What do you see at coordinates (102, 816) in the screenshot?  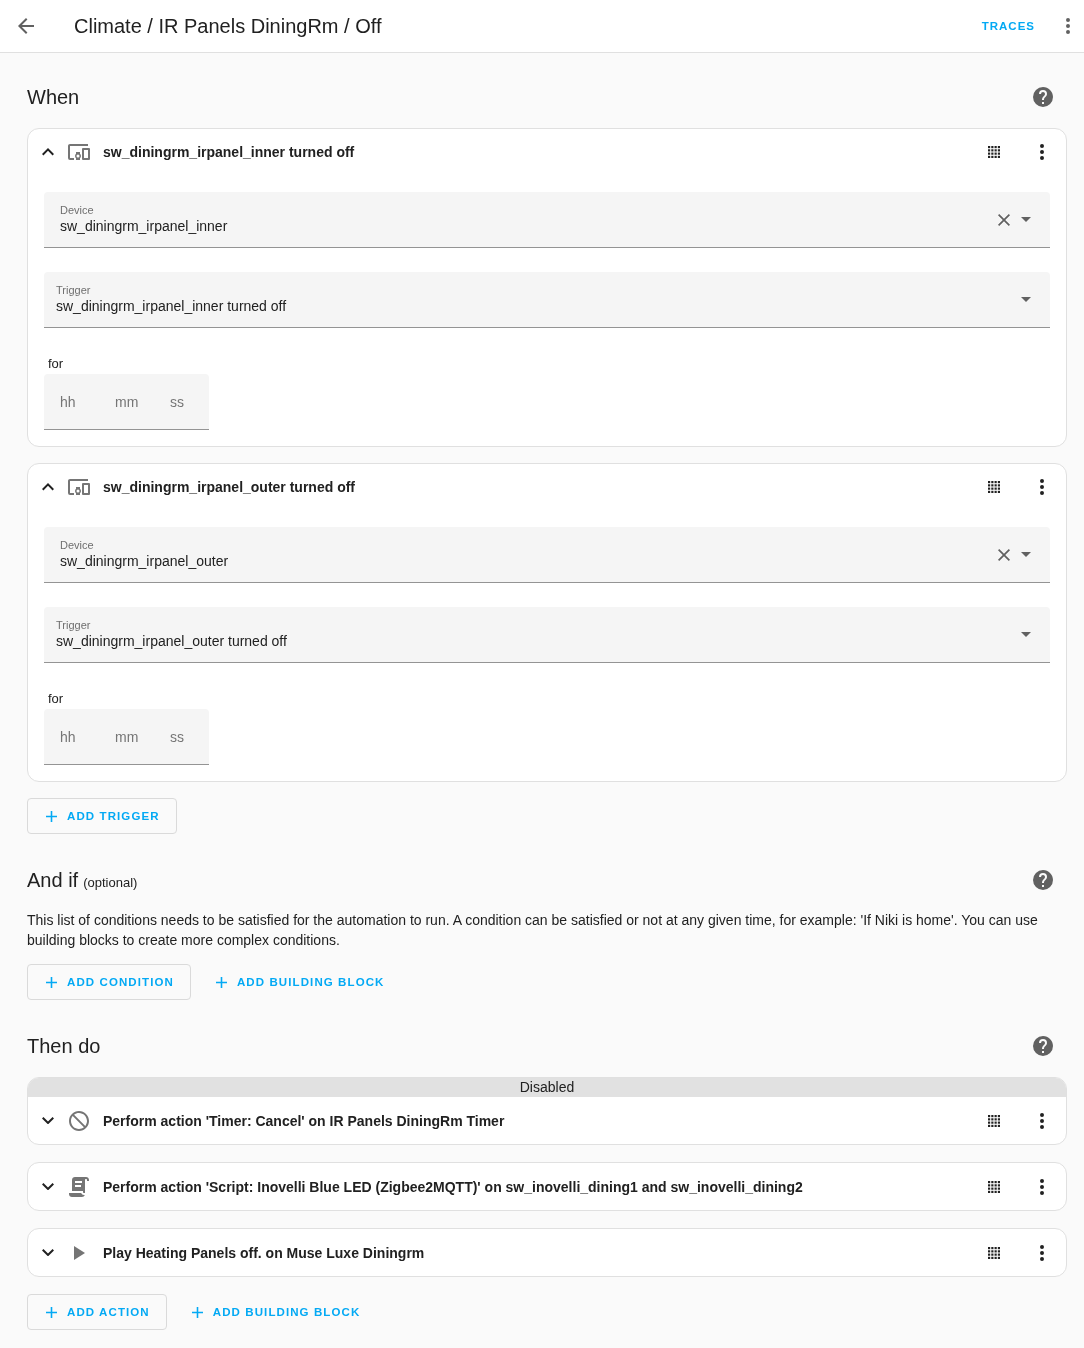 I see `add-button: ADD TRIGGER` at bounding box center [102, 816].